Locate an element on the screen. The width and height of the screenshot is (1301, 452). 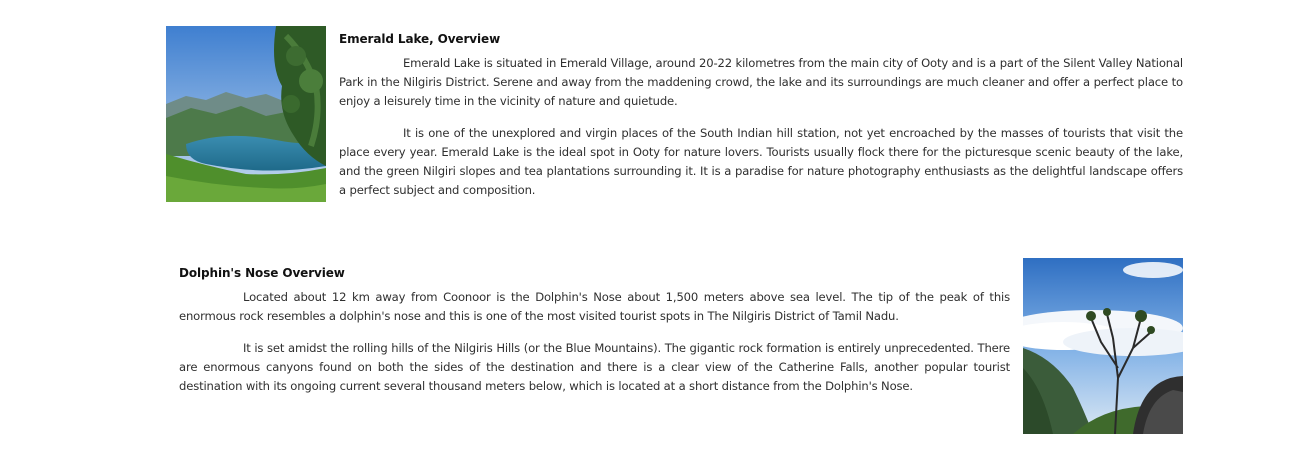
section-heading: Dolphin's Nose Overview is located at coordinates (262, 273).